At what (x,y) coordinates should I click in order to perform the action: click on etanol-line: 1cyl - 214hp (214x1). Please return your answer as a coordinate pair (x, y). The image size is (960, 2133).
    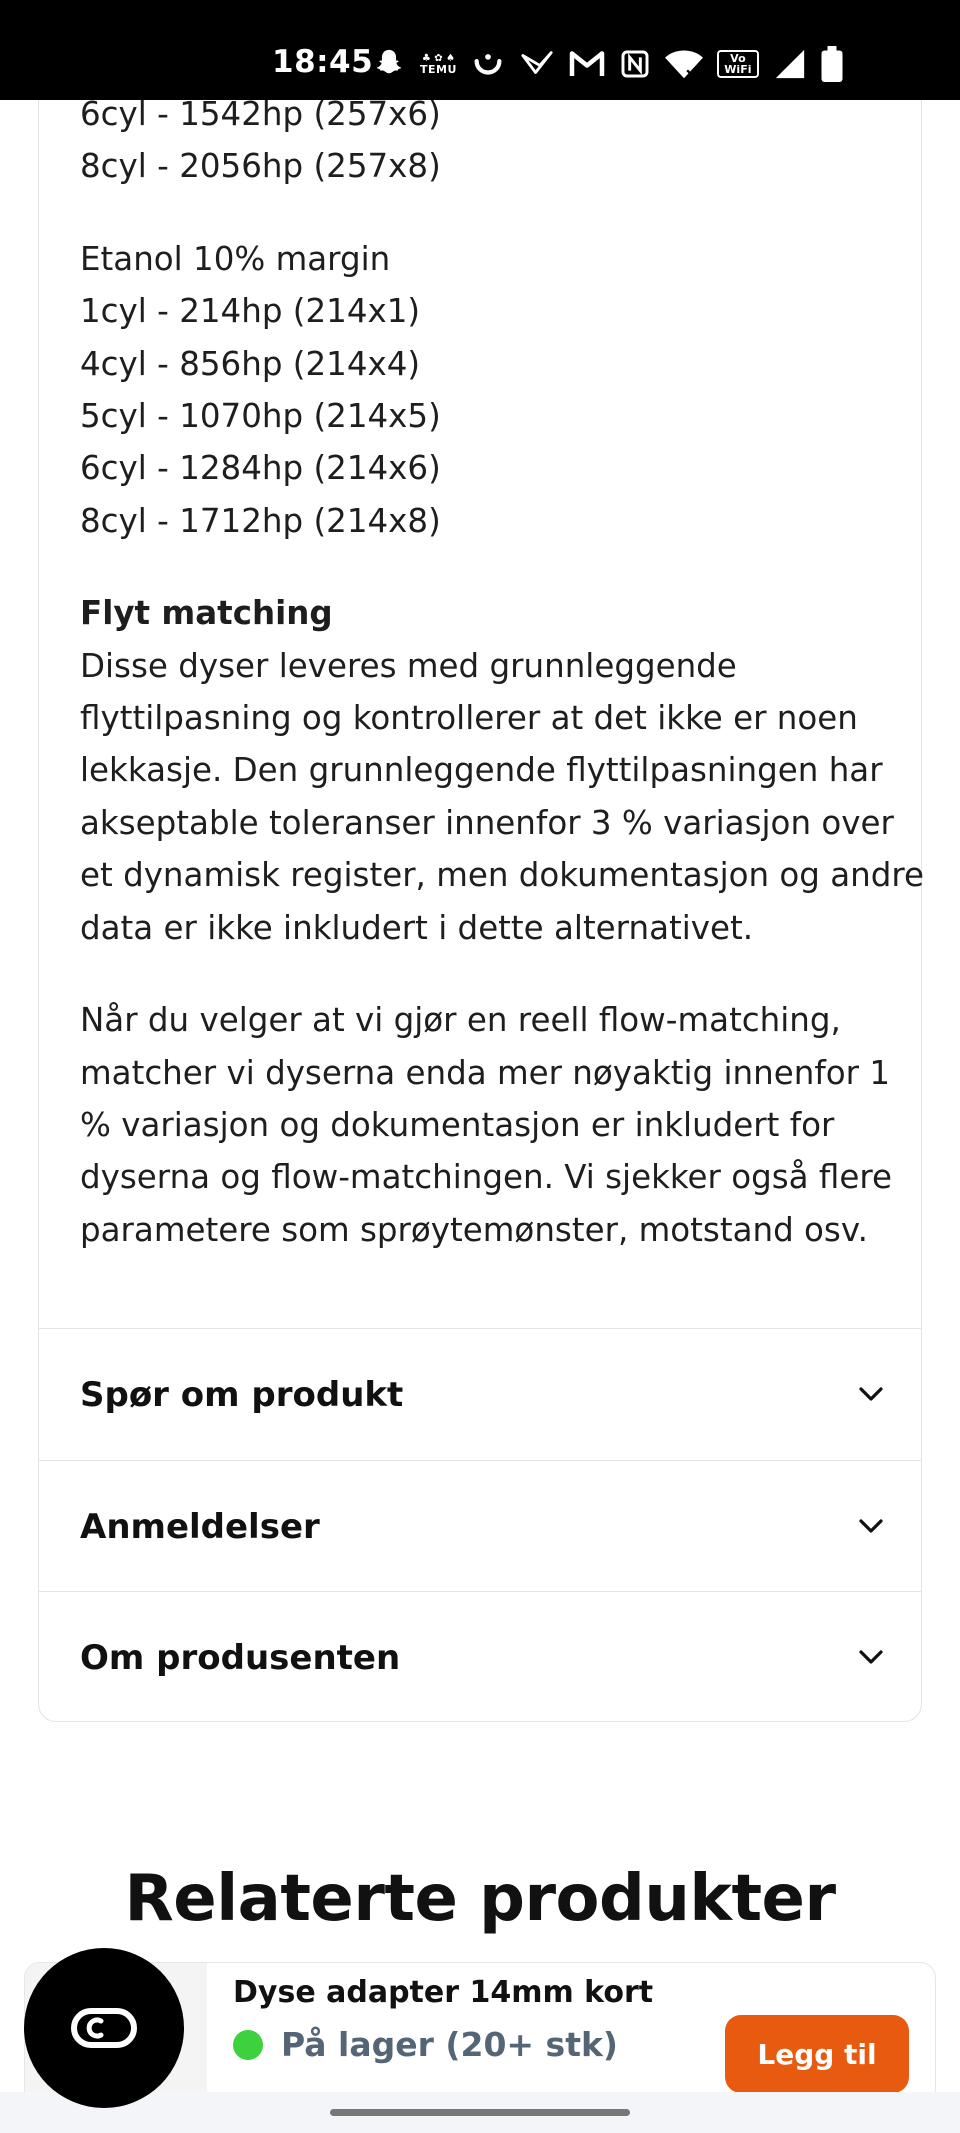
    Looking at the image, I should click on (250, 311).